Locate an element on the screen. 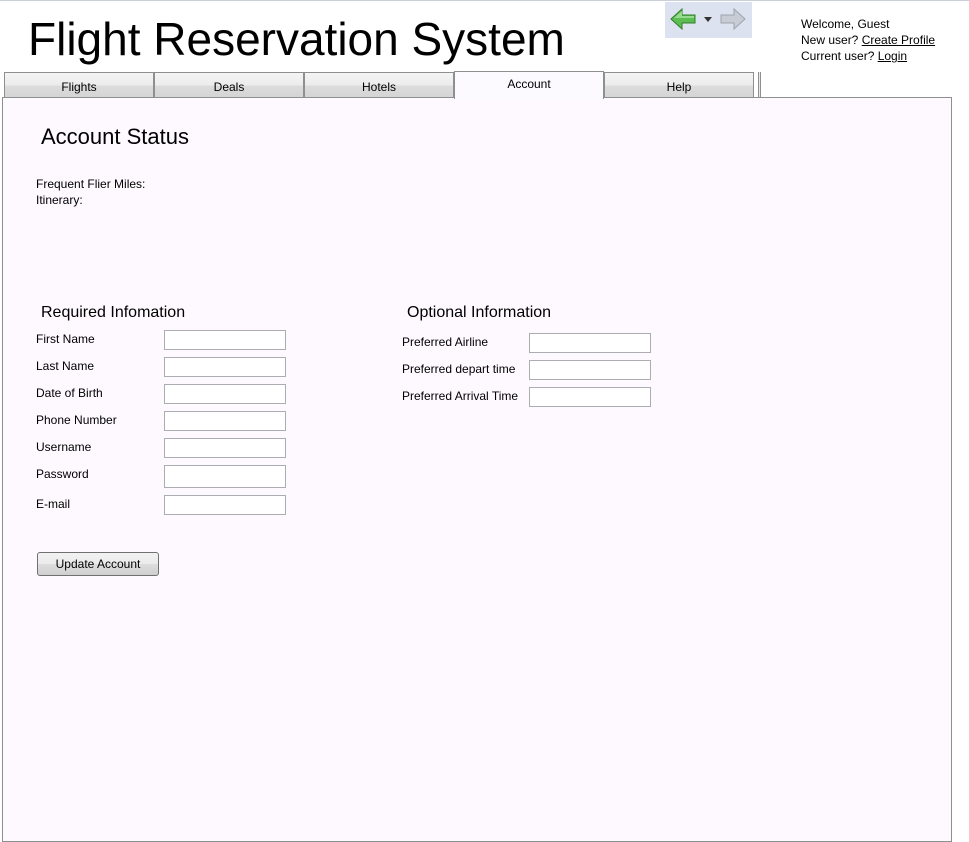 The width and height of the screenshot is (969, 842). welcome-text: Welcome, Guest is located at coordinates (845, 24).